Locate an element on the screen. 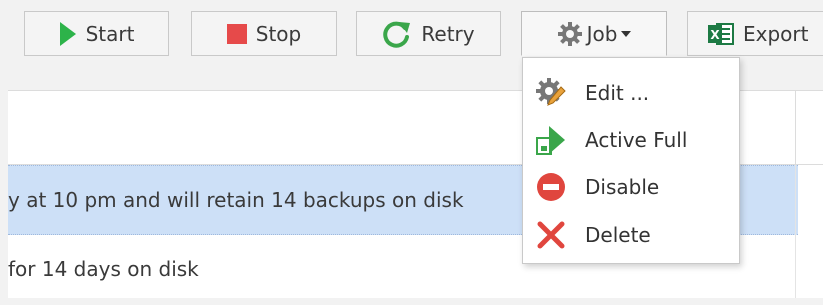 The image size is (823, 305). export-label: Export is located at coordinates (776, 33).